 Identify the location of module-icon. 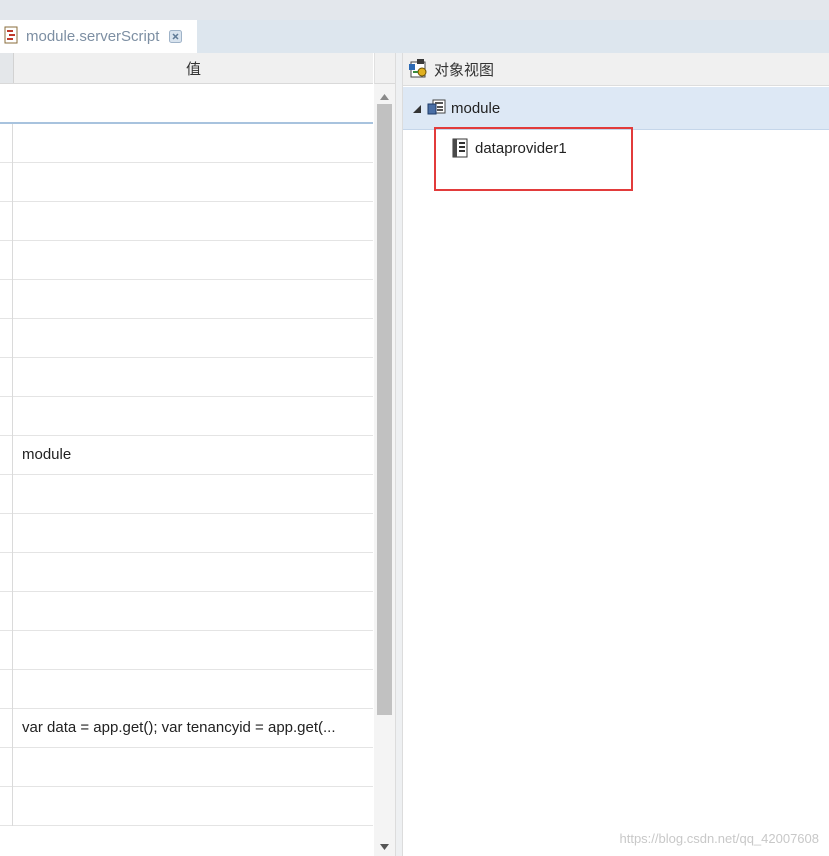
(437, 108).